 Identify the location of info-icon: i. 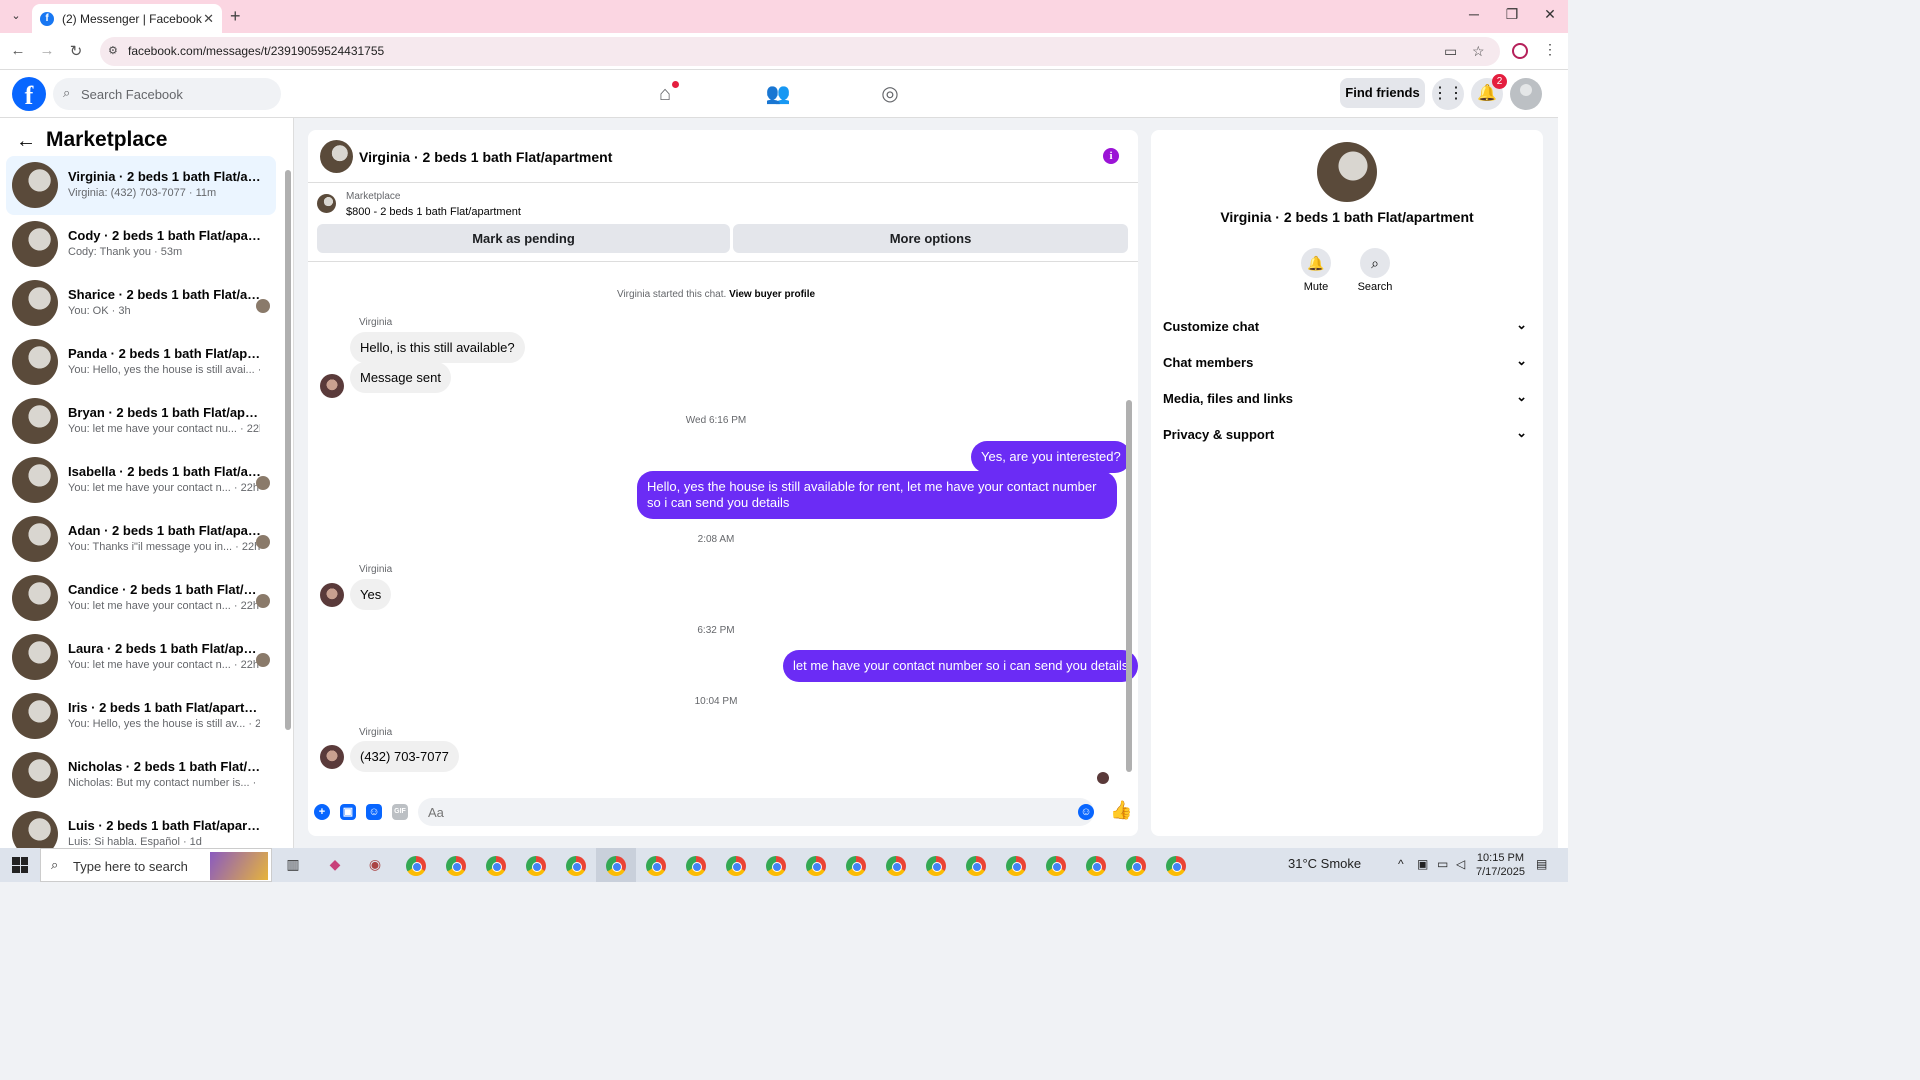
(1111, 156).